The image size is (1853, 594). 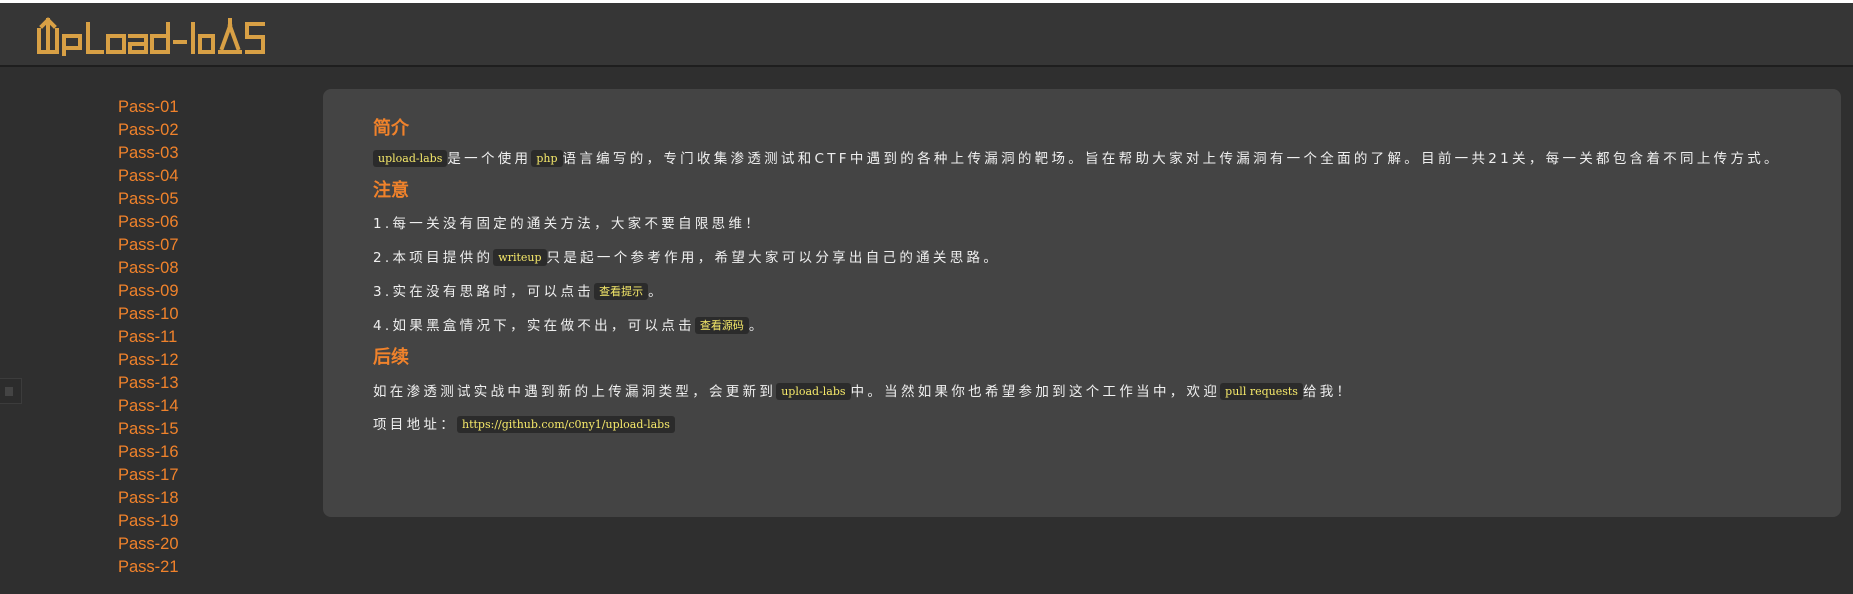 What do you see at coordinates (1035, 392) in the screenshot?
I see `followup-text-mid: 中。当然如果你也希望参加到这个工作当中，欢迎` at bounding box center [1035, 392].